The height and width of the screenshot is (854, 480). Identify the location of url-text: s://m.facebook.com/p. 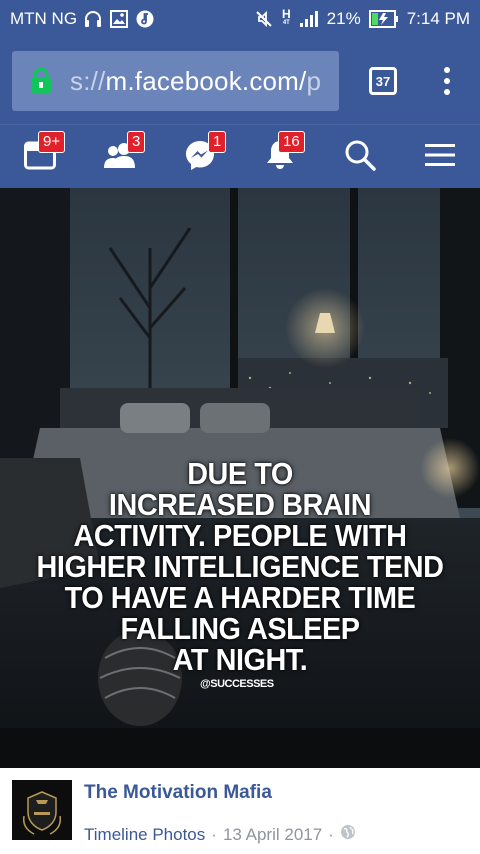
(195, 81).